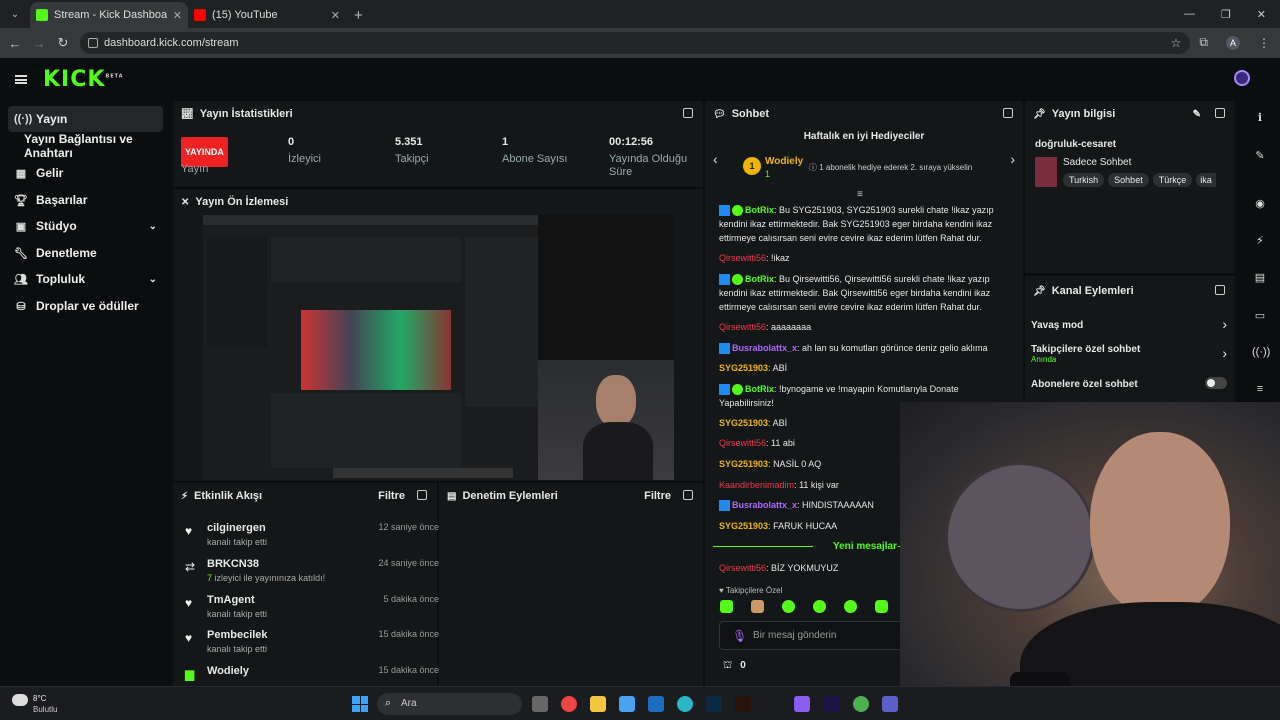 Image resolution: width=1280 pixels, height=720 pixels. Describe the element at coordinates (438, 347) in the screenshot. I see `stream-preview-video` at that location.